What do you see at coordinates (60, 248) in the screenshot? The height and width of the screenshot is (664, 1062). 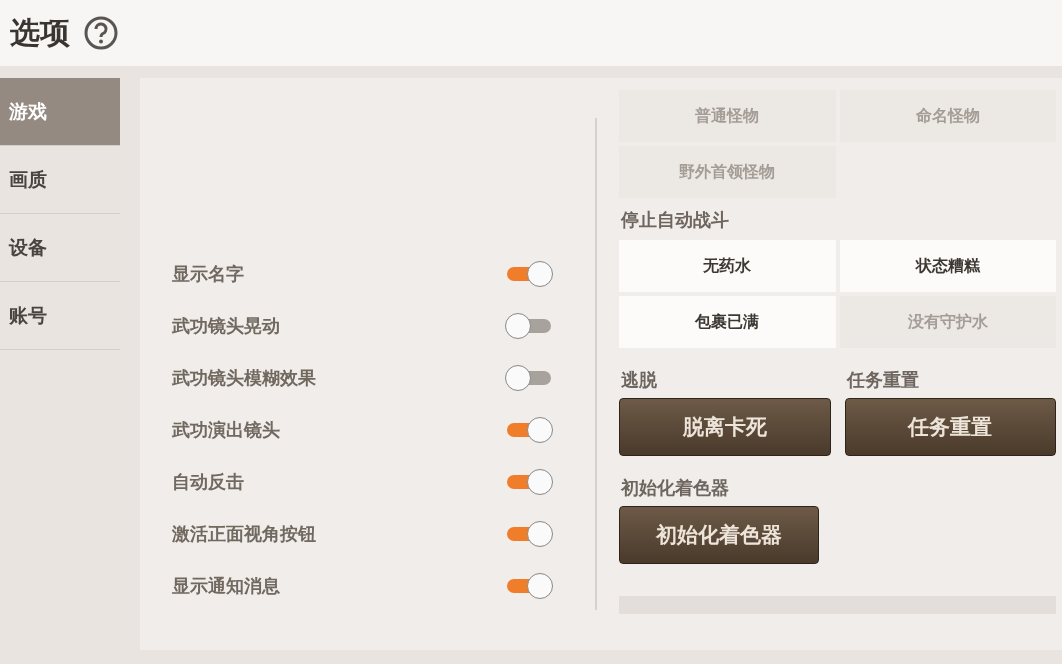 I see `sidebar-tab: 设备` at bounding box center [60, 248].